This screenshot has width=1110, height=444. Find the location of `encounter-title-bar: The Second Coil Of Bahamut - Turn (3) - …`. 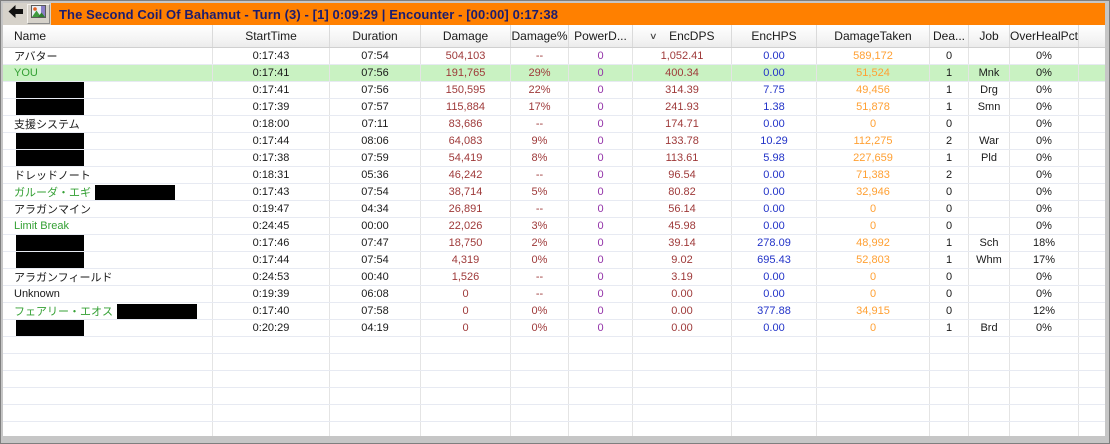

encounter-title-bar: The Second Coil Of Bahamut - Turn (3) - … is located at coordinates (578, 14).